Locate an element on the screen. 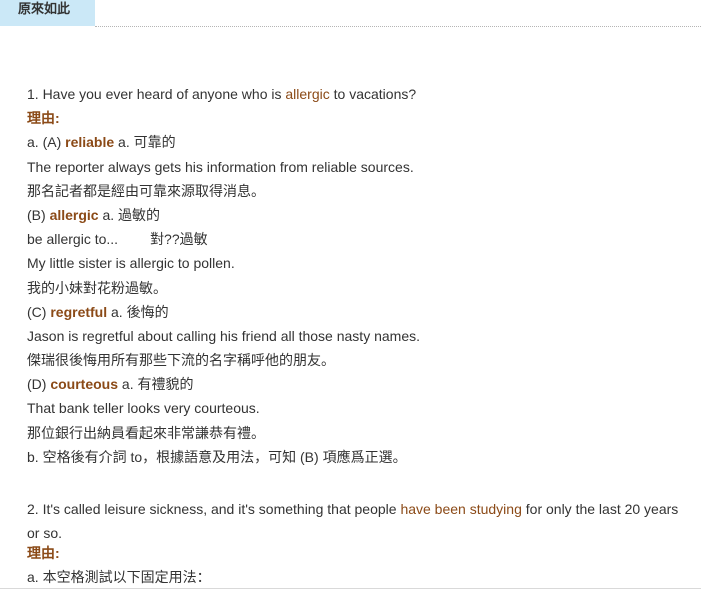 Image resolution: width=701 pixels, height=594 pixels. question-1-text-pre: 1. Have you ever heard of anyone who is is located at coordinates (156, 94).